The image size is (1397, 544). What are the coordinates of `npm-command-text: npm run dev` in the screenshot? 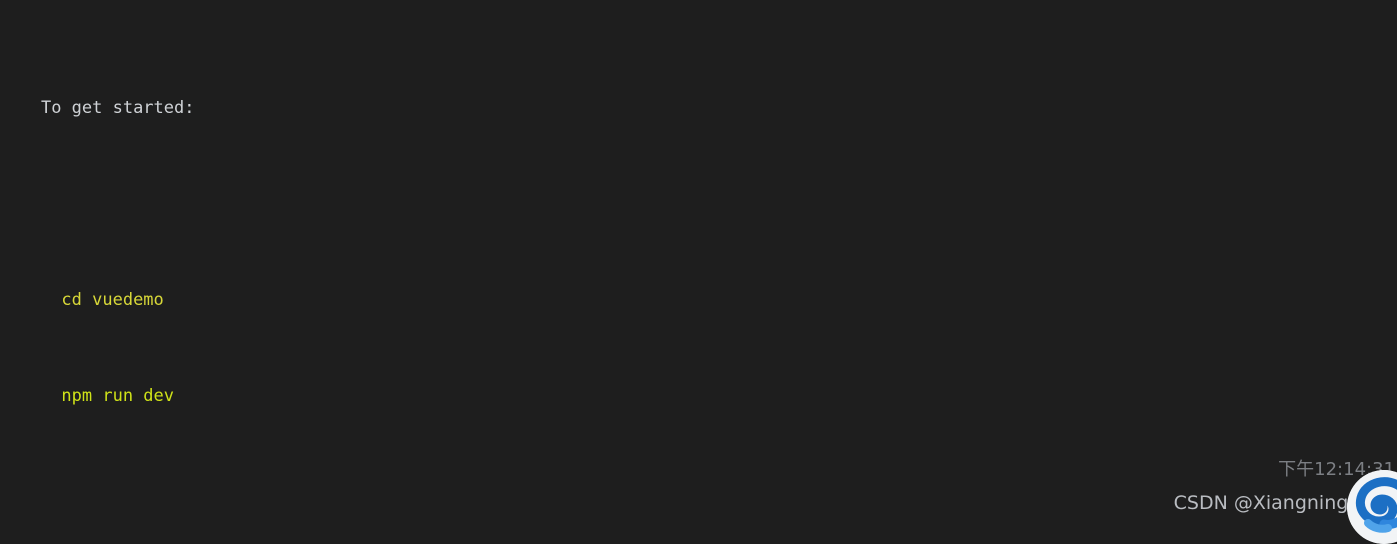 It's located at (107, 396).